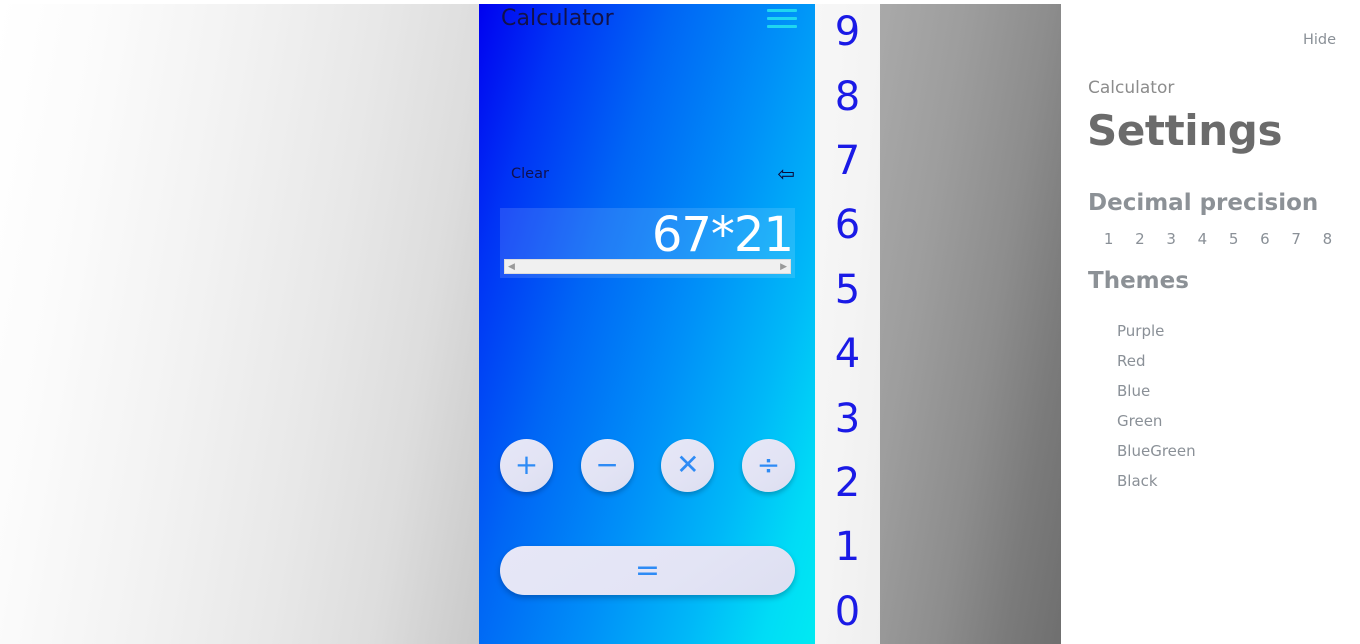 This screenshot has height=644, width=1360. I want to click on digit-button-3: 3, so click(847, 418).